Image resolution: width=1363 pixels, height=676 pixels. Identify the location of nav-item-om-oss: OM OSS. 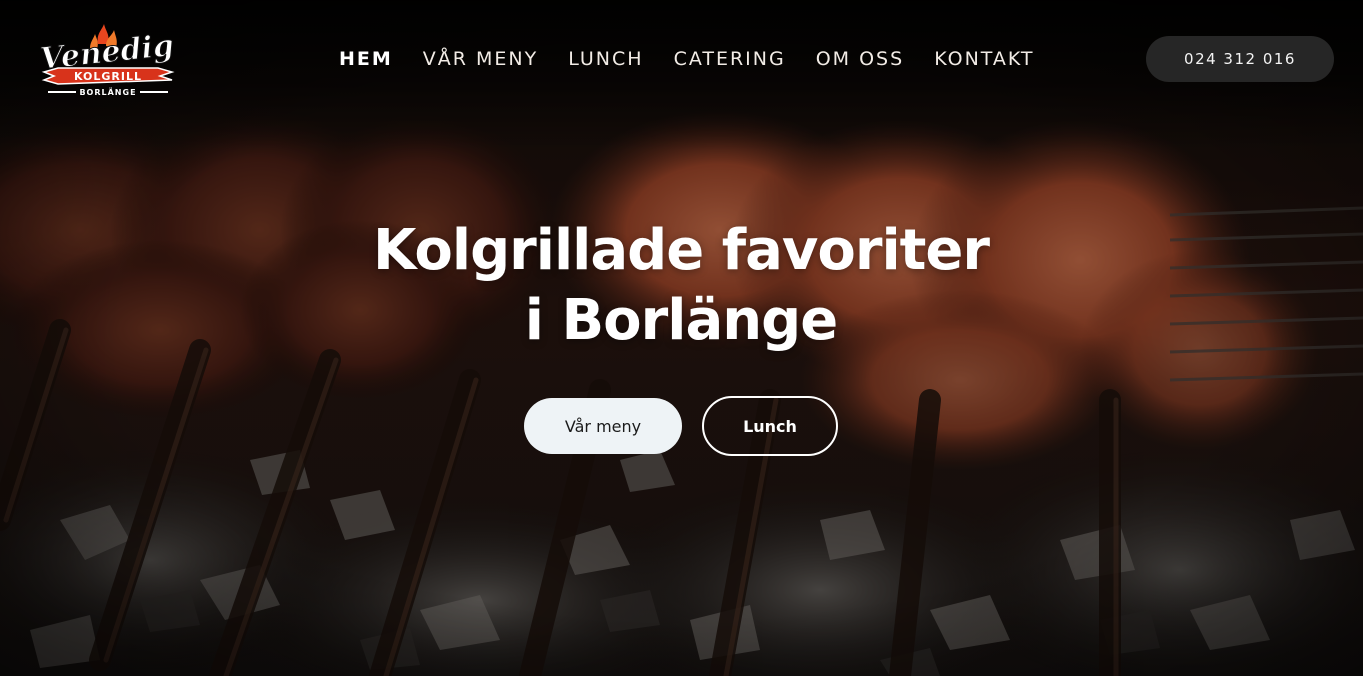
(860, 59).